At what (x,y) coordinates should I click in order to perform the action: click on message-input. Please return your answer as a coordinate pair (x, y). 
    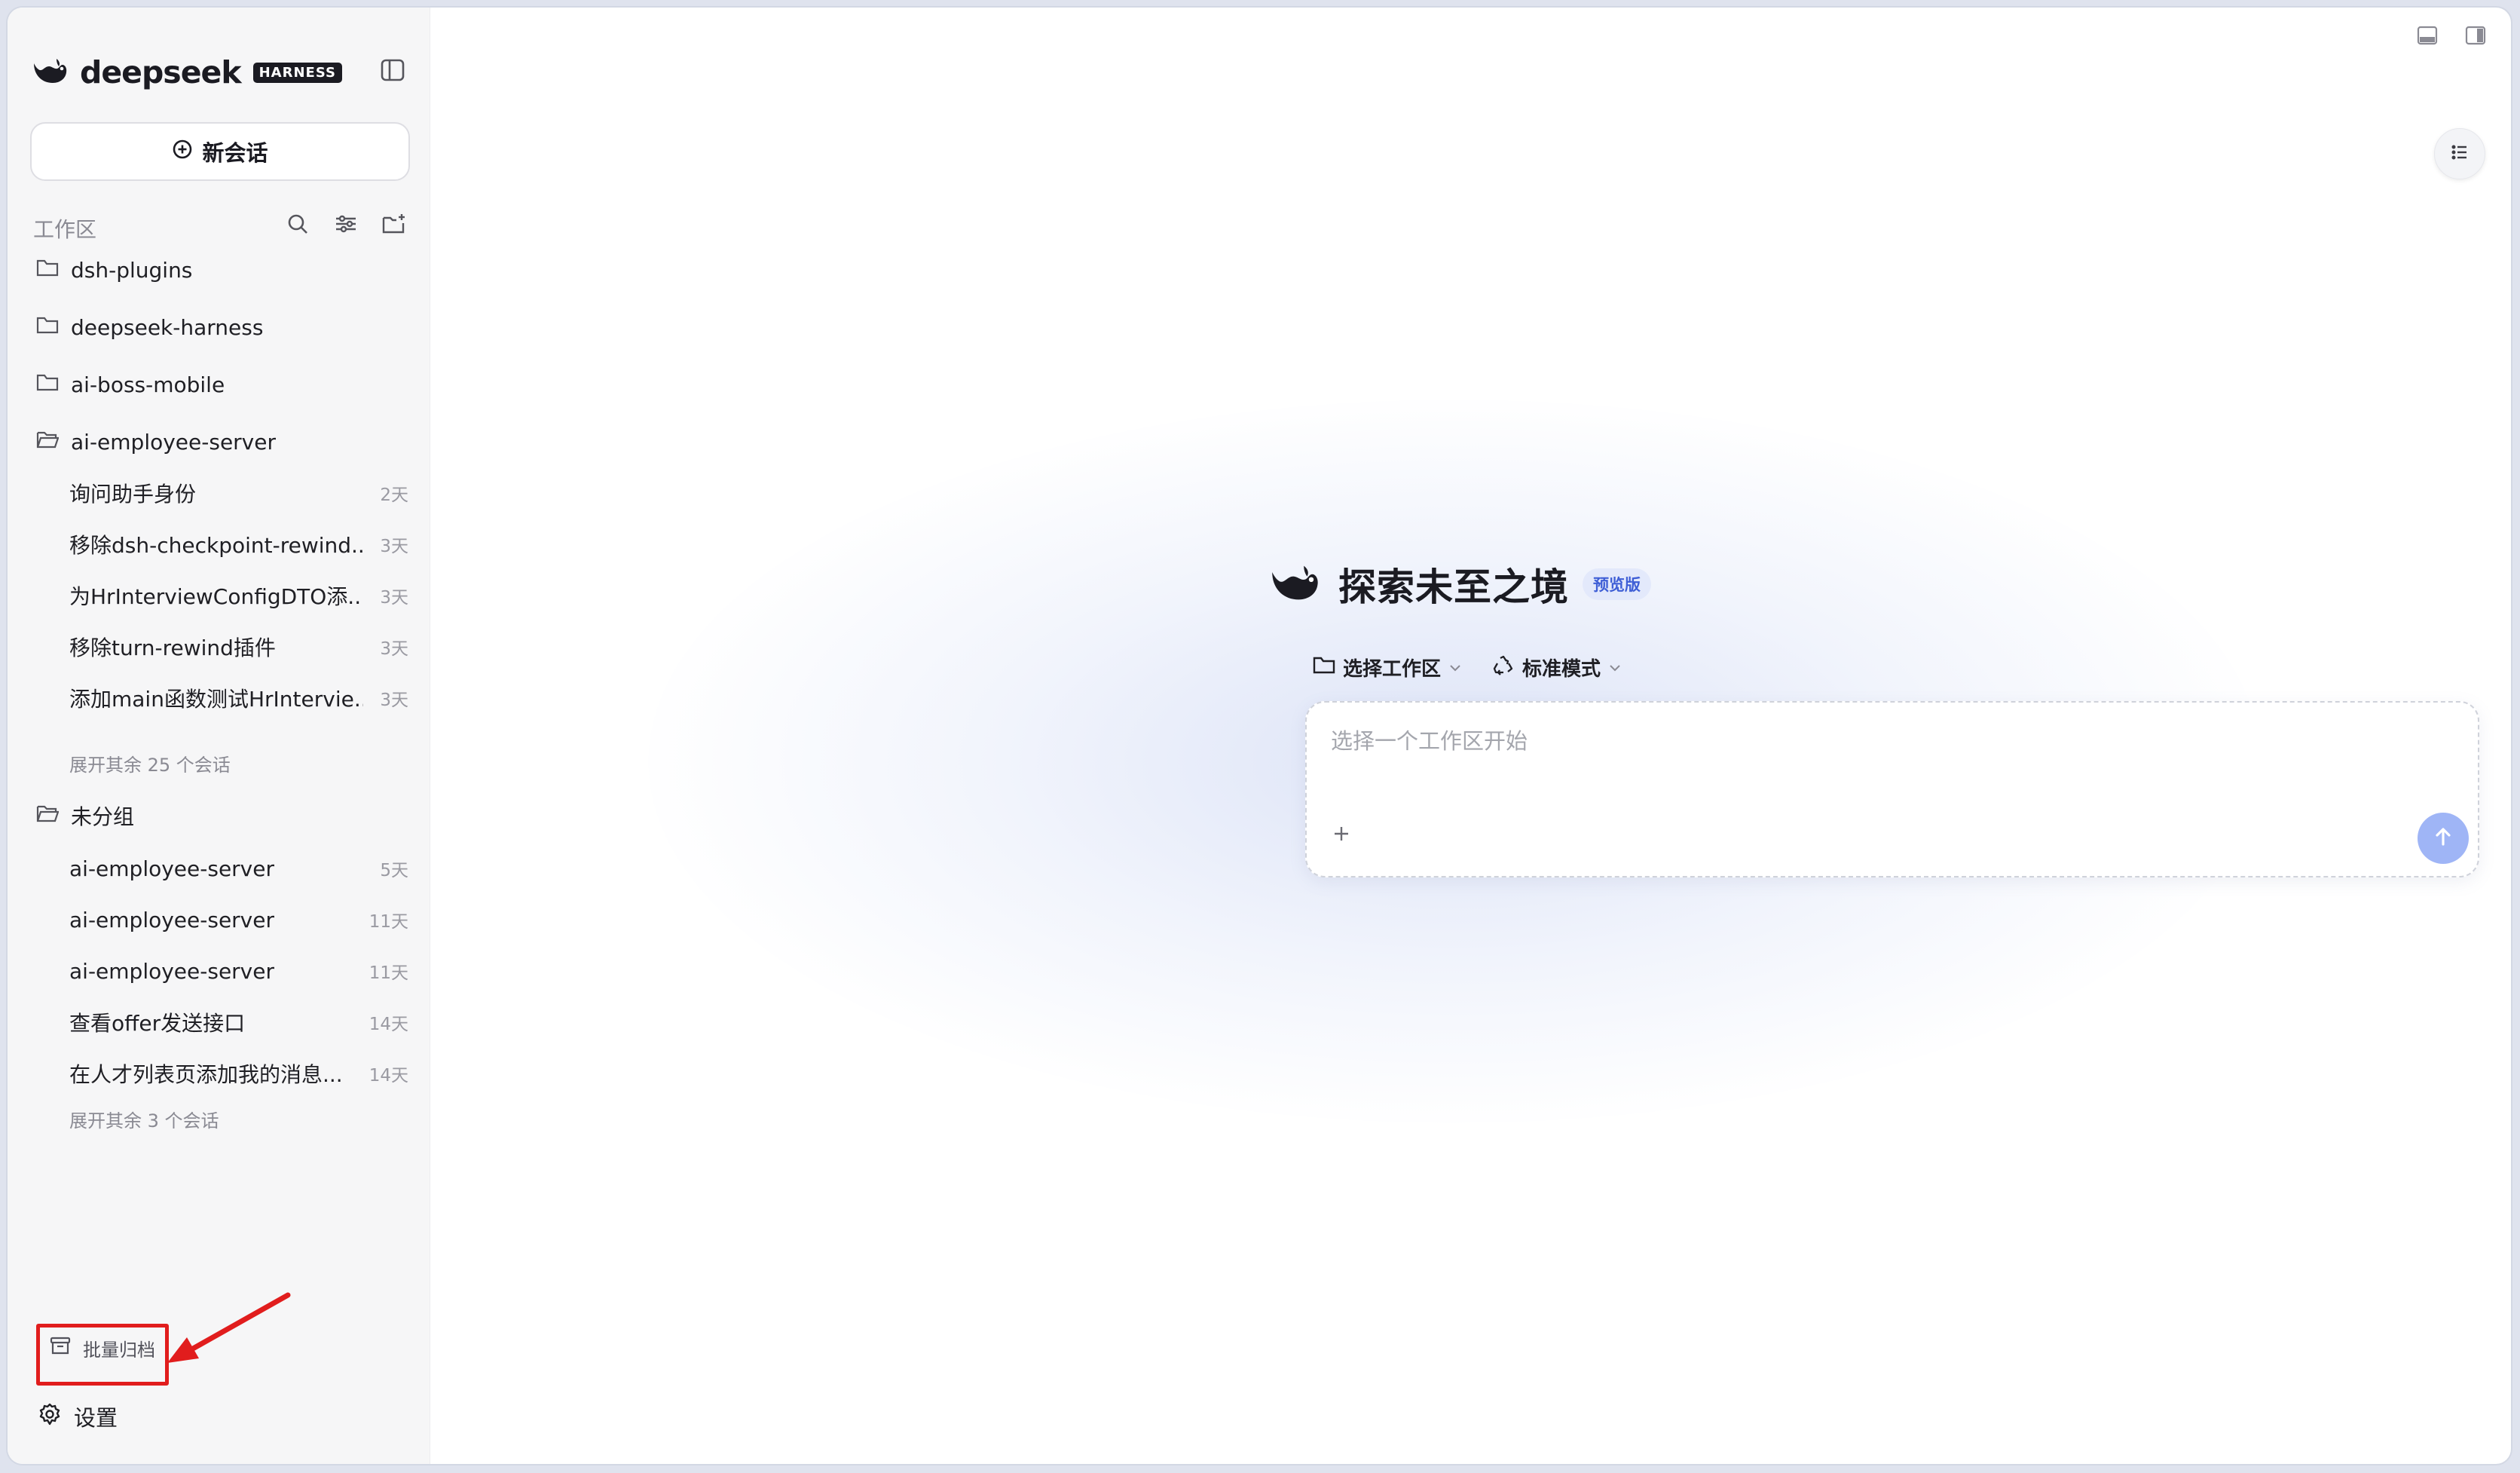
    Looking at the image, I should click on (1858, 746).